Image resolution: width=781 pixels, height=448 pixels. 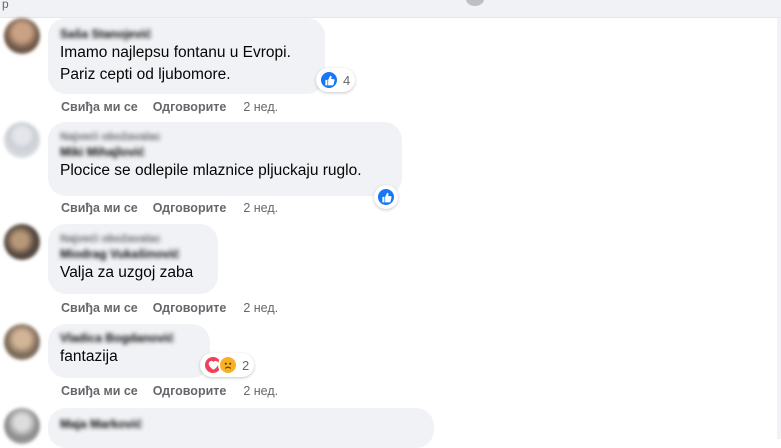 I want to click on comment-author: Vladica Bogdanović, so click(x=129, y=338).